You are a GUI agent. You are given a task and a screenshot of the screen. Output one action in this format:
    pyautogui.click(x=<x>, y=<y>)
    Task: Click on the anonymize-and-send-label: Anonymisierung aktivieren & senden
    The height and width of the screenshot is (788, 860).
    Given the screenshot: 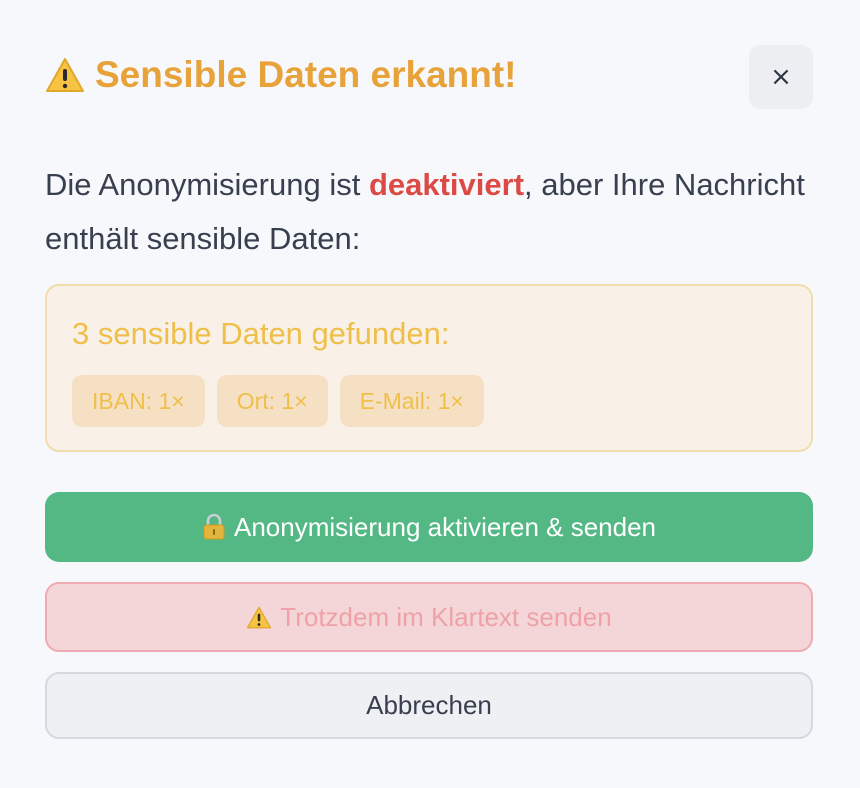 What is the action you would take?
    pyautogui.click(x=445, y=526)
    